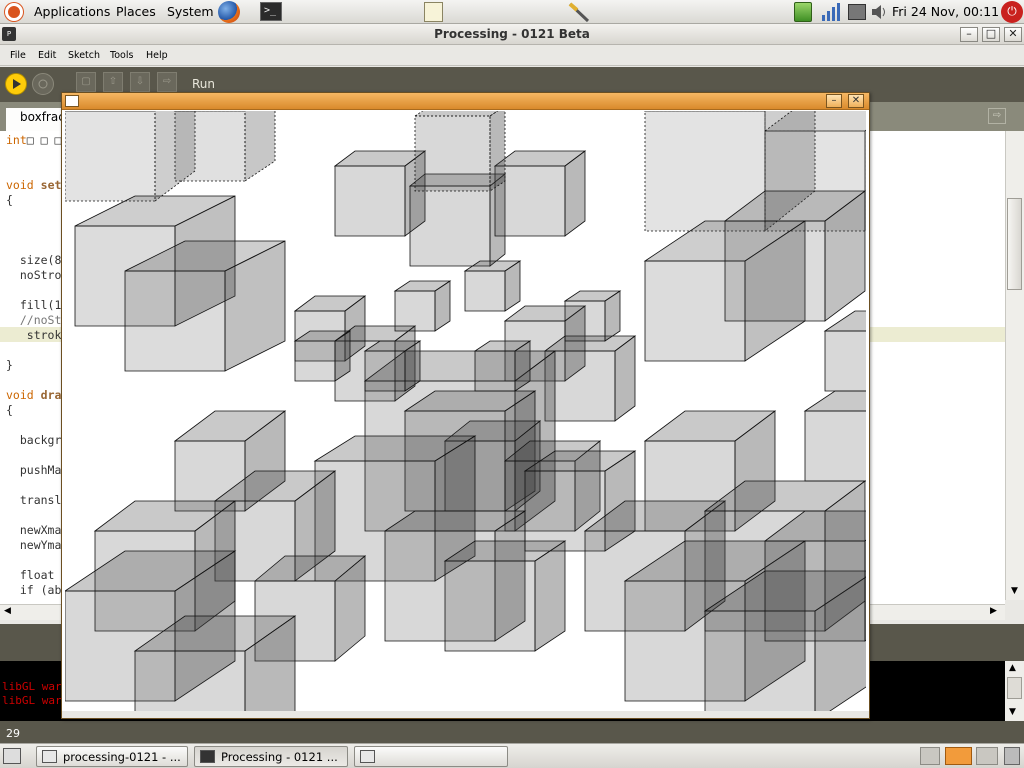  What do you see at coordinates (34, 185) in the screenshot?
I see `code-line: void set` at bounding box center [34, 185].